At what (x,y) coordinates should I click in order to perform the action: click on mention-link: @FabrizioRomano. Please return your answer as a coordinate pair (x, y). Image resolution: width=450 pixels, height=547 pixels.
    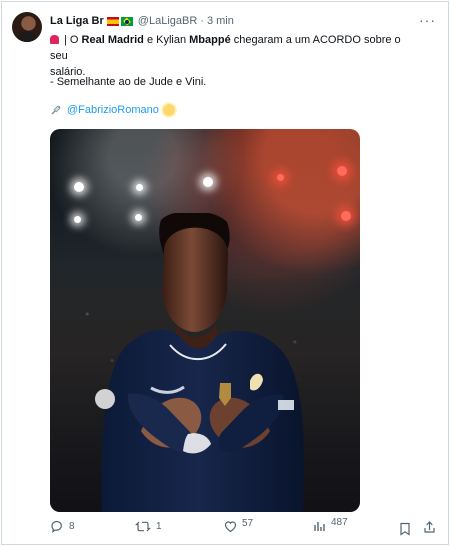
    Looking at the image, I should click on (113, 110).